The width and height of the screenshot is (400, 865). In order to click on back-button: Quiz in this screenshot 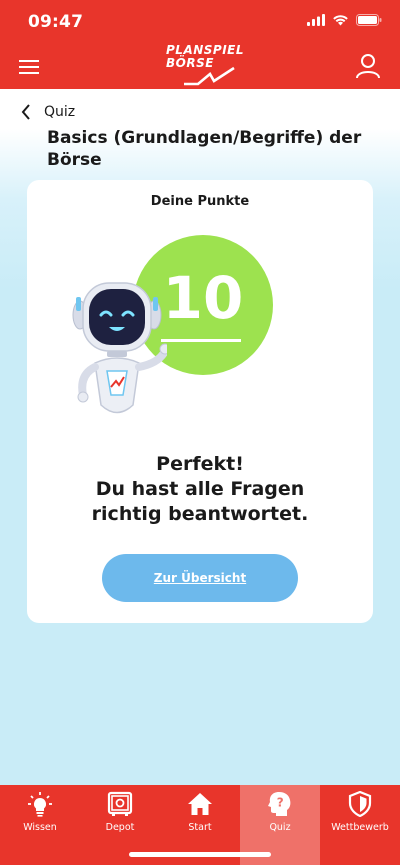, I will do `click(47, 112)`.